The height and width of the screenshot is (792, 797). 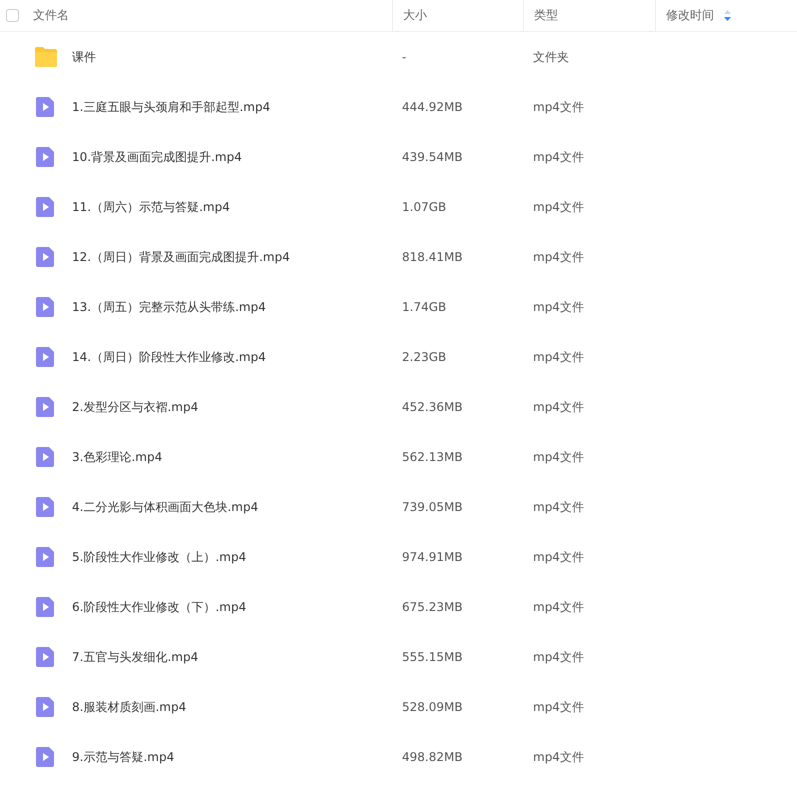 I want to click on file-size: 739.05MB, so click(x=432, y=507).